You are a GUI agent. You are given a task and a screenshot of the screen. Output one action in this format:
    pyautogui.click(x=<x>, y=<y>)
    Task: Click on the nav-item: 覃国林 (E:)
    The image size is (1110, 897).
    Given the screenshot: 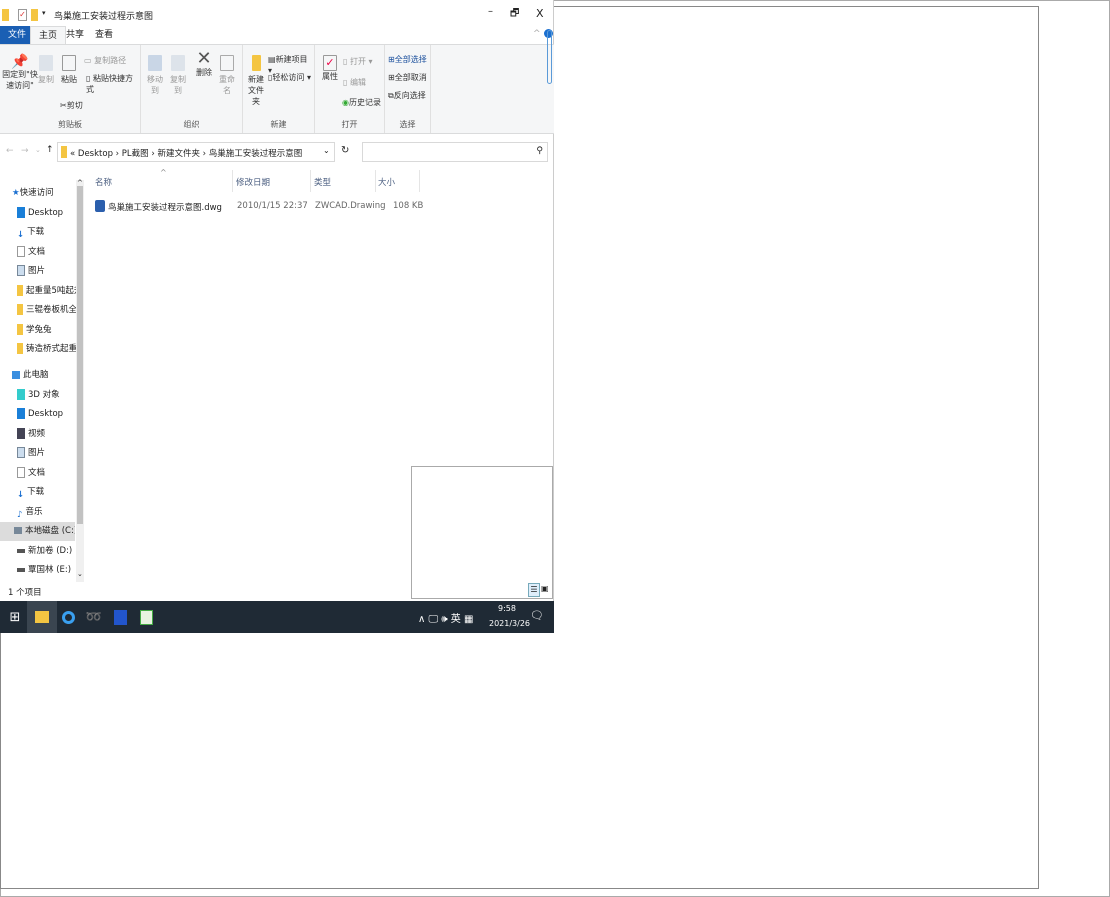 What is the action you would take?
    pyautogui.click(x=48, y=570)
    